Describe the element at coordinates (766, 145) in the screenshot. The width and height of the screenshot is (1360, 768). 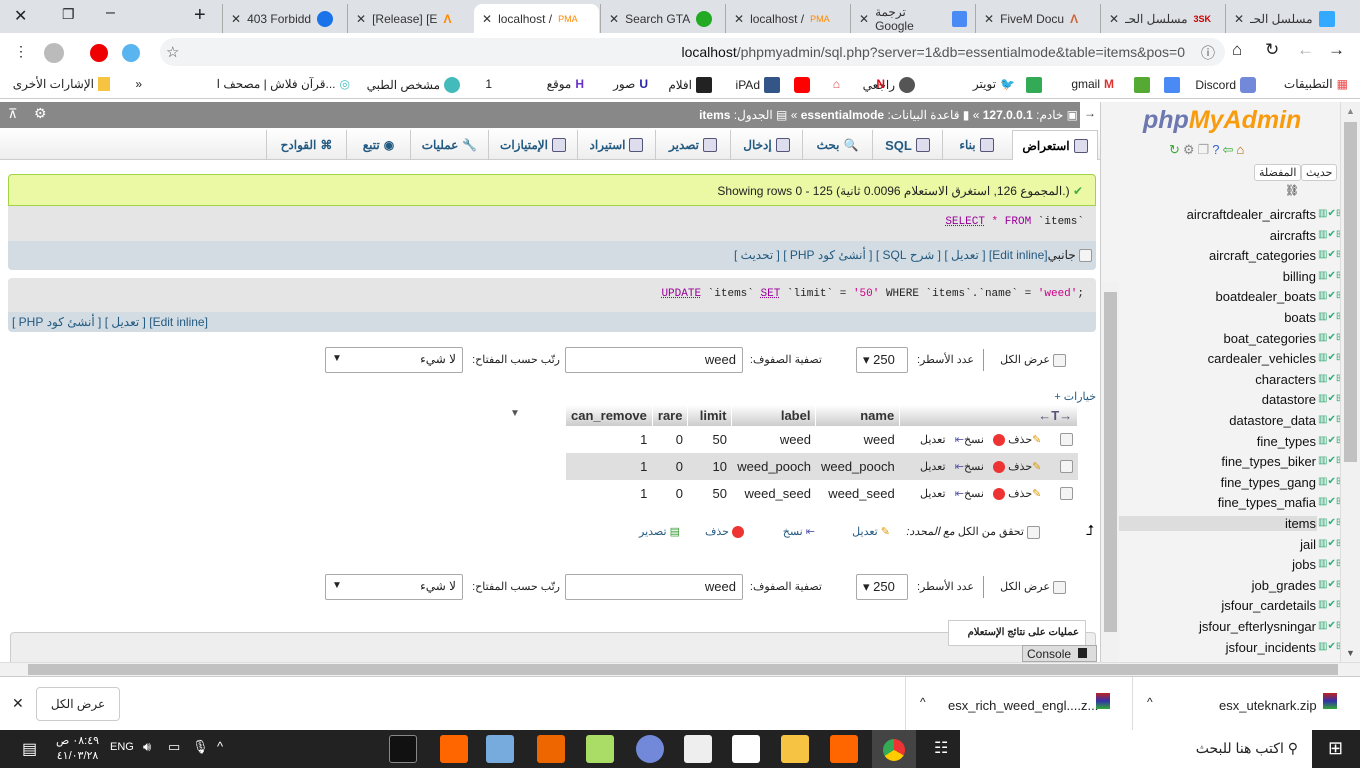
I see `tab-insert: إدخال` at that location.